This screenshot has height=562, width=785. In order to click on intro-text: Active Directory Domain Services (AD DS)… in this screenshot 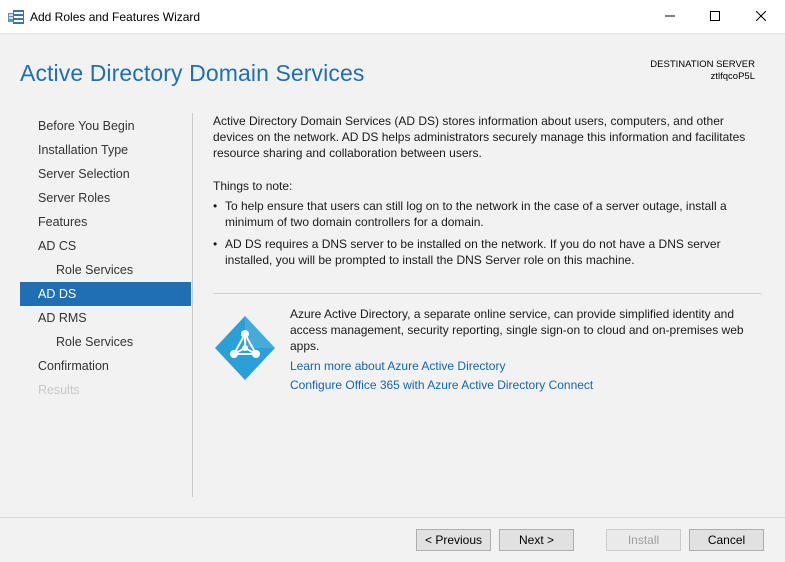, I will do `click(479, 137)`.